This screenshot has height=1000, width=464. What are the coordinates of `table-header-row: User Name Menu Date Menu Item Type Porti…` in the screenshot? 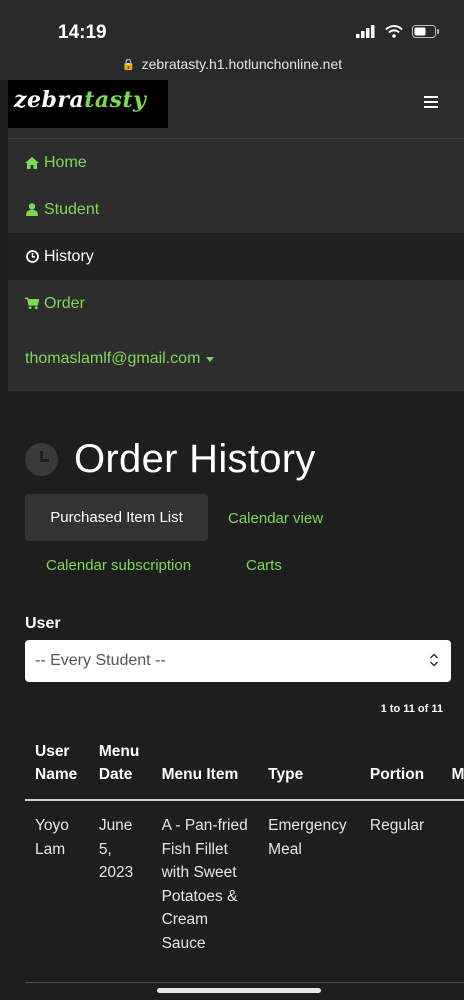 It's located at (244, 770).